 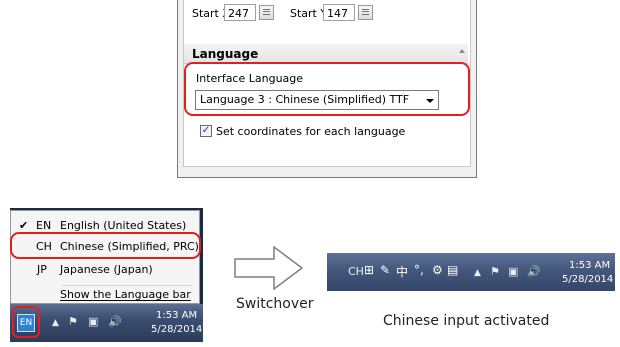 I want to click on volume-icon-after: 🔊, so click(x=534, y=271).